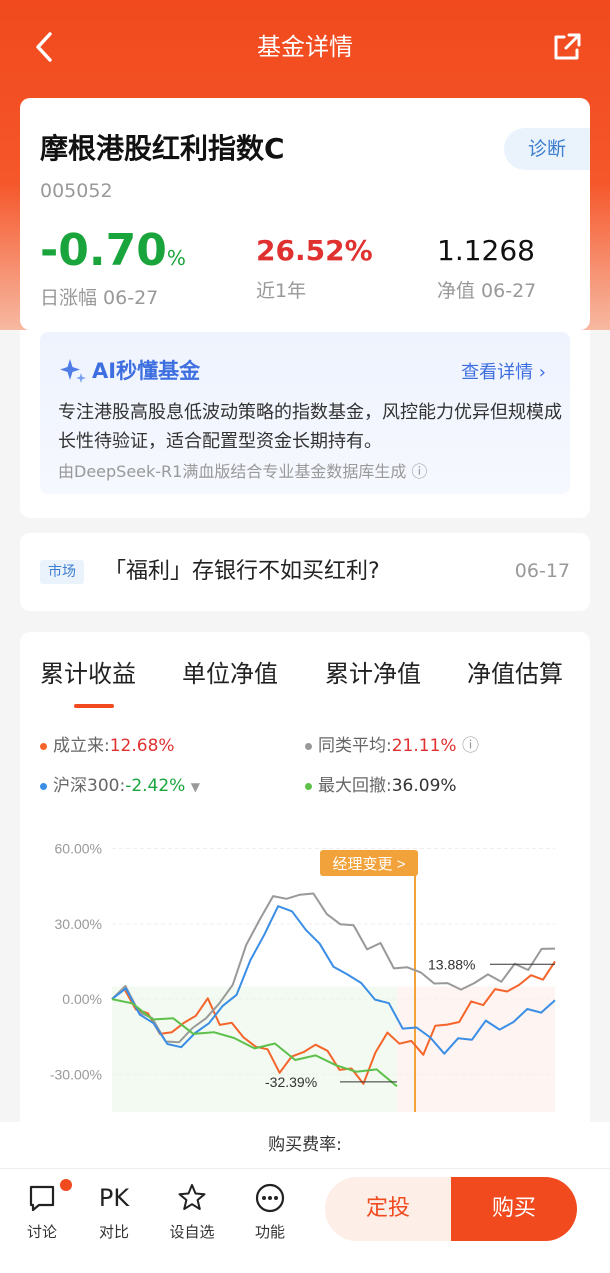 The image size is (610, 1273). What do you see at coordinates (99, 298) in the screenshot?
I see `daily-change-label: 日涨幅 06-27` at bounding box center [99, 298].